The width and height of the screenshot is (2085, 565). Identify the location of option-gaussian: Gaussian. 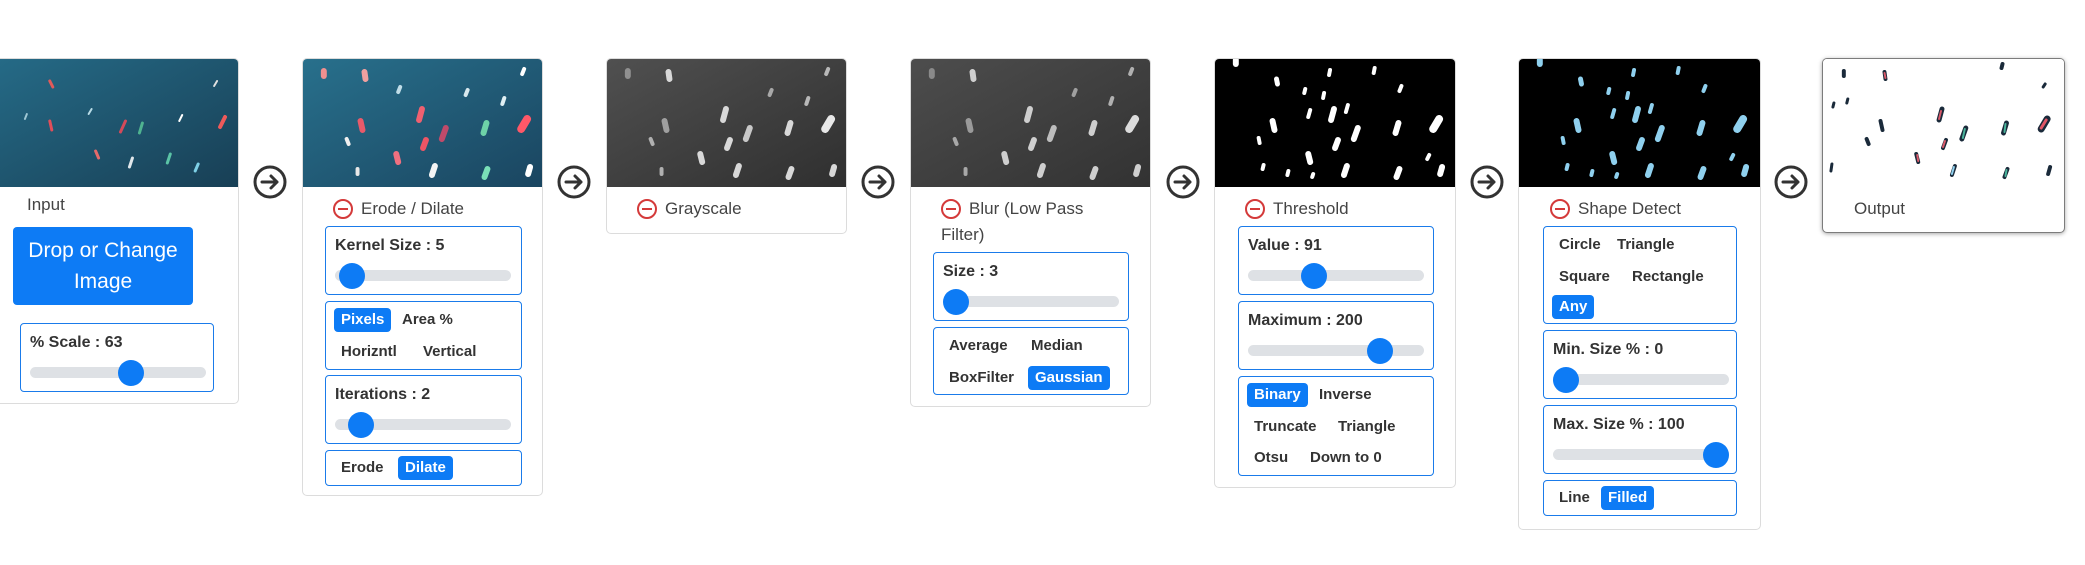
(1069, 378).